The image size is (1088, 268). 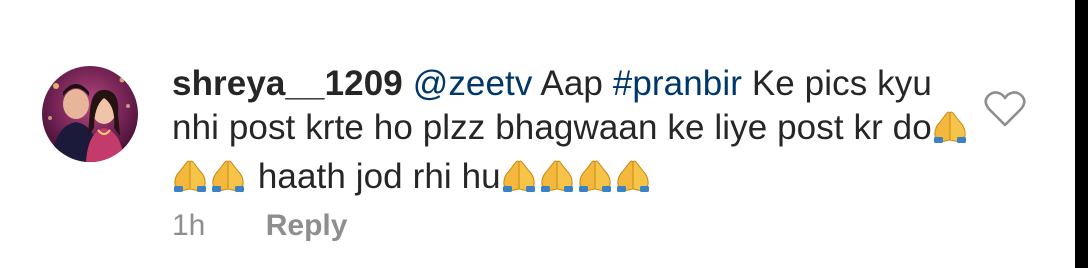 What do you see at coordinates (90, 114) in the screenshot?
I see `avatar` at bounding box center [90, 114].